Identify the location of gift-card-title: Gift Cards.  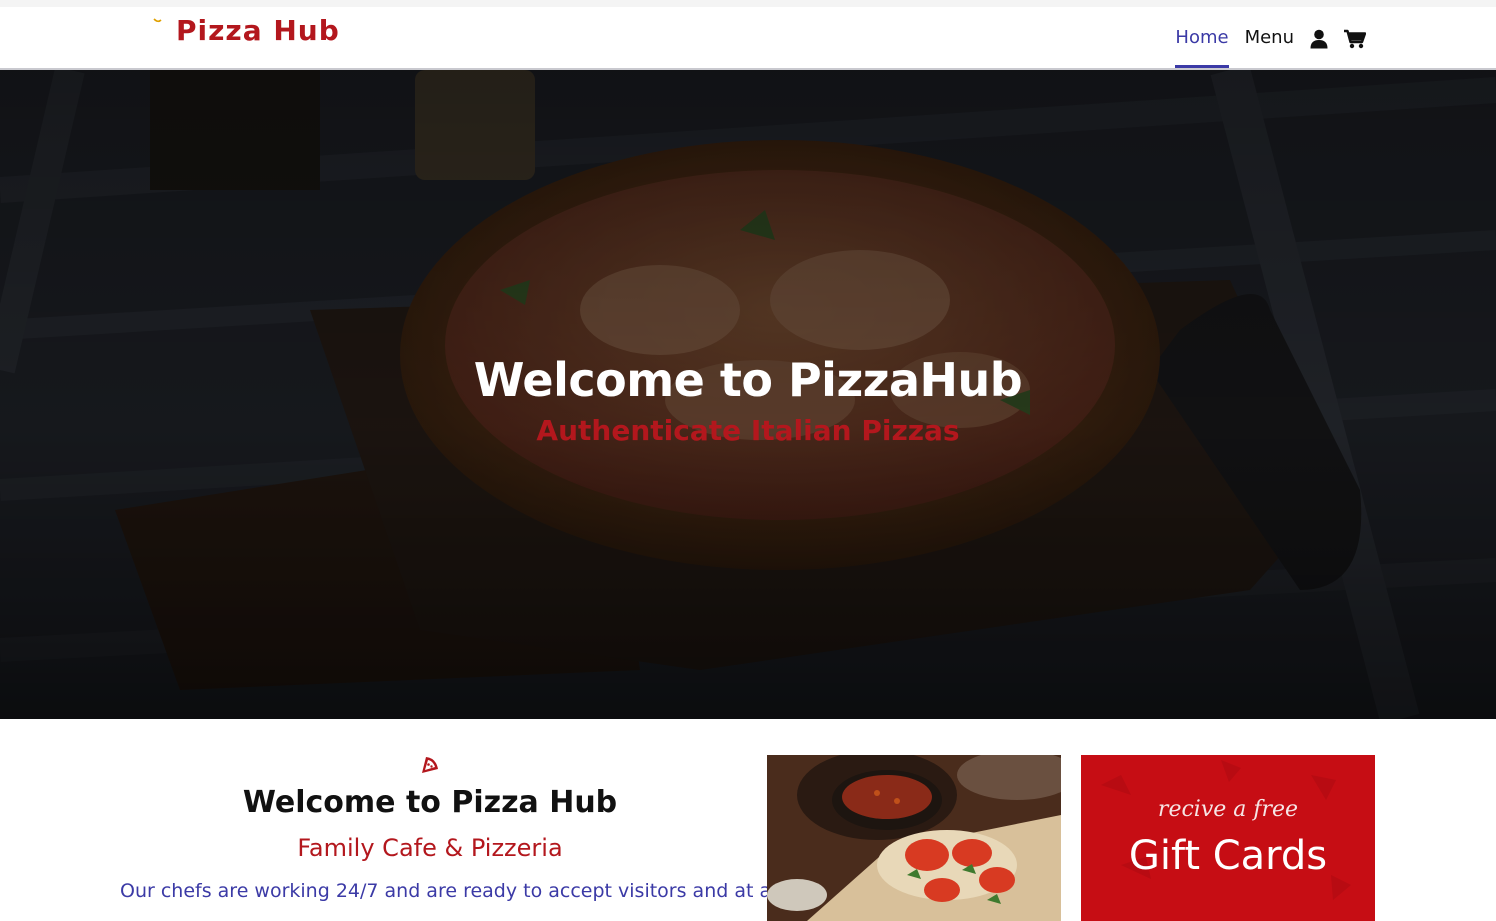
(1228, 856).